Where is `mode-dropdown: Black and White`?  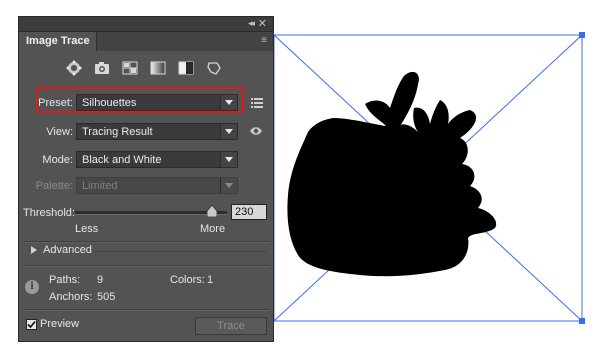
mode-dropdown: Black and White is located at coordinates (157, 159).